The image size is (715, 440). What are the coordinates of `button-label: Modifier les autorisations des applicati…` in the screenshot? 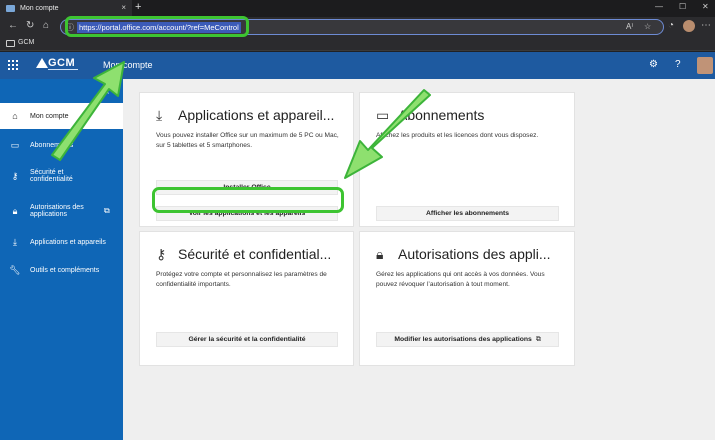 It's located at (463, 339).